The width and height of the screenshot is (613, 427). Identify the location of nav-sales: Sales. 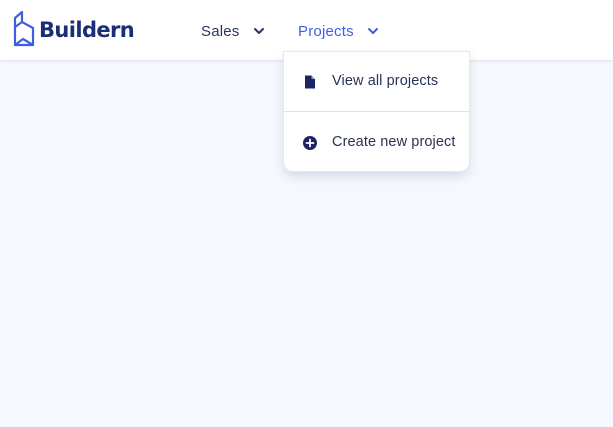
(233, 31).